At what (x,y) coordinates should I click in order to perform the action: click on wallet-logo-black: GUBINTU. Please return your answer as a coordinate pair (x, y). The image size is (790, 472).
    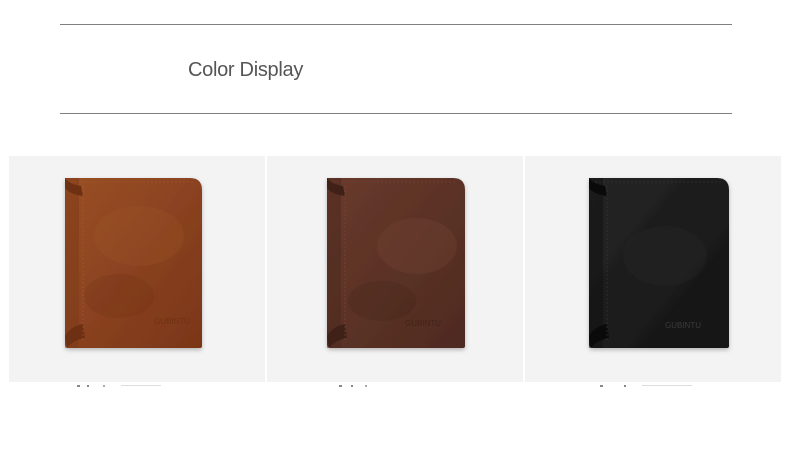
    Looking at the image, I should click on (683, 325).